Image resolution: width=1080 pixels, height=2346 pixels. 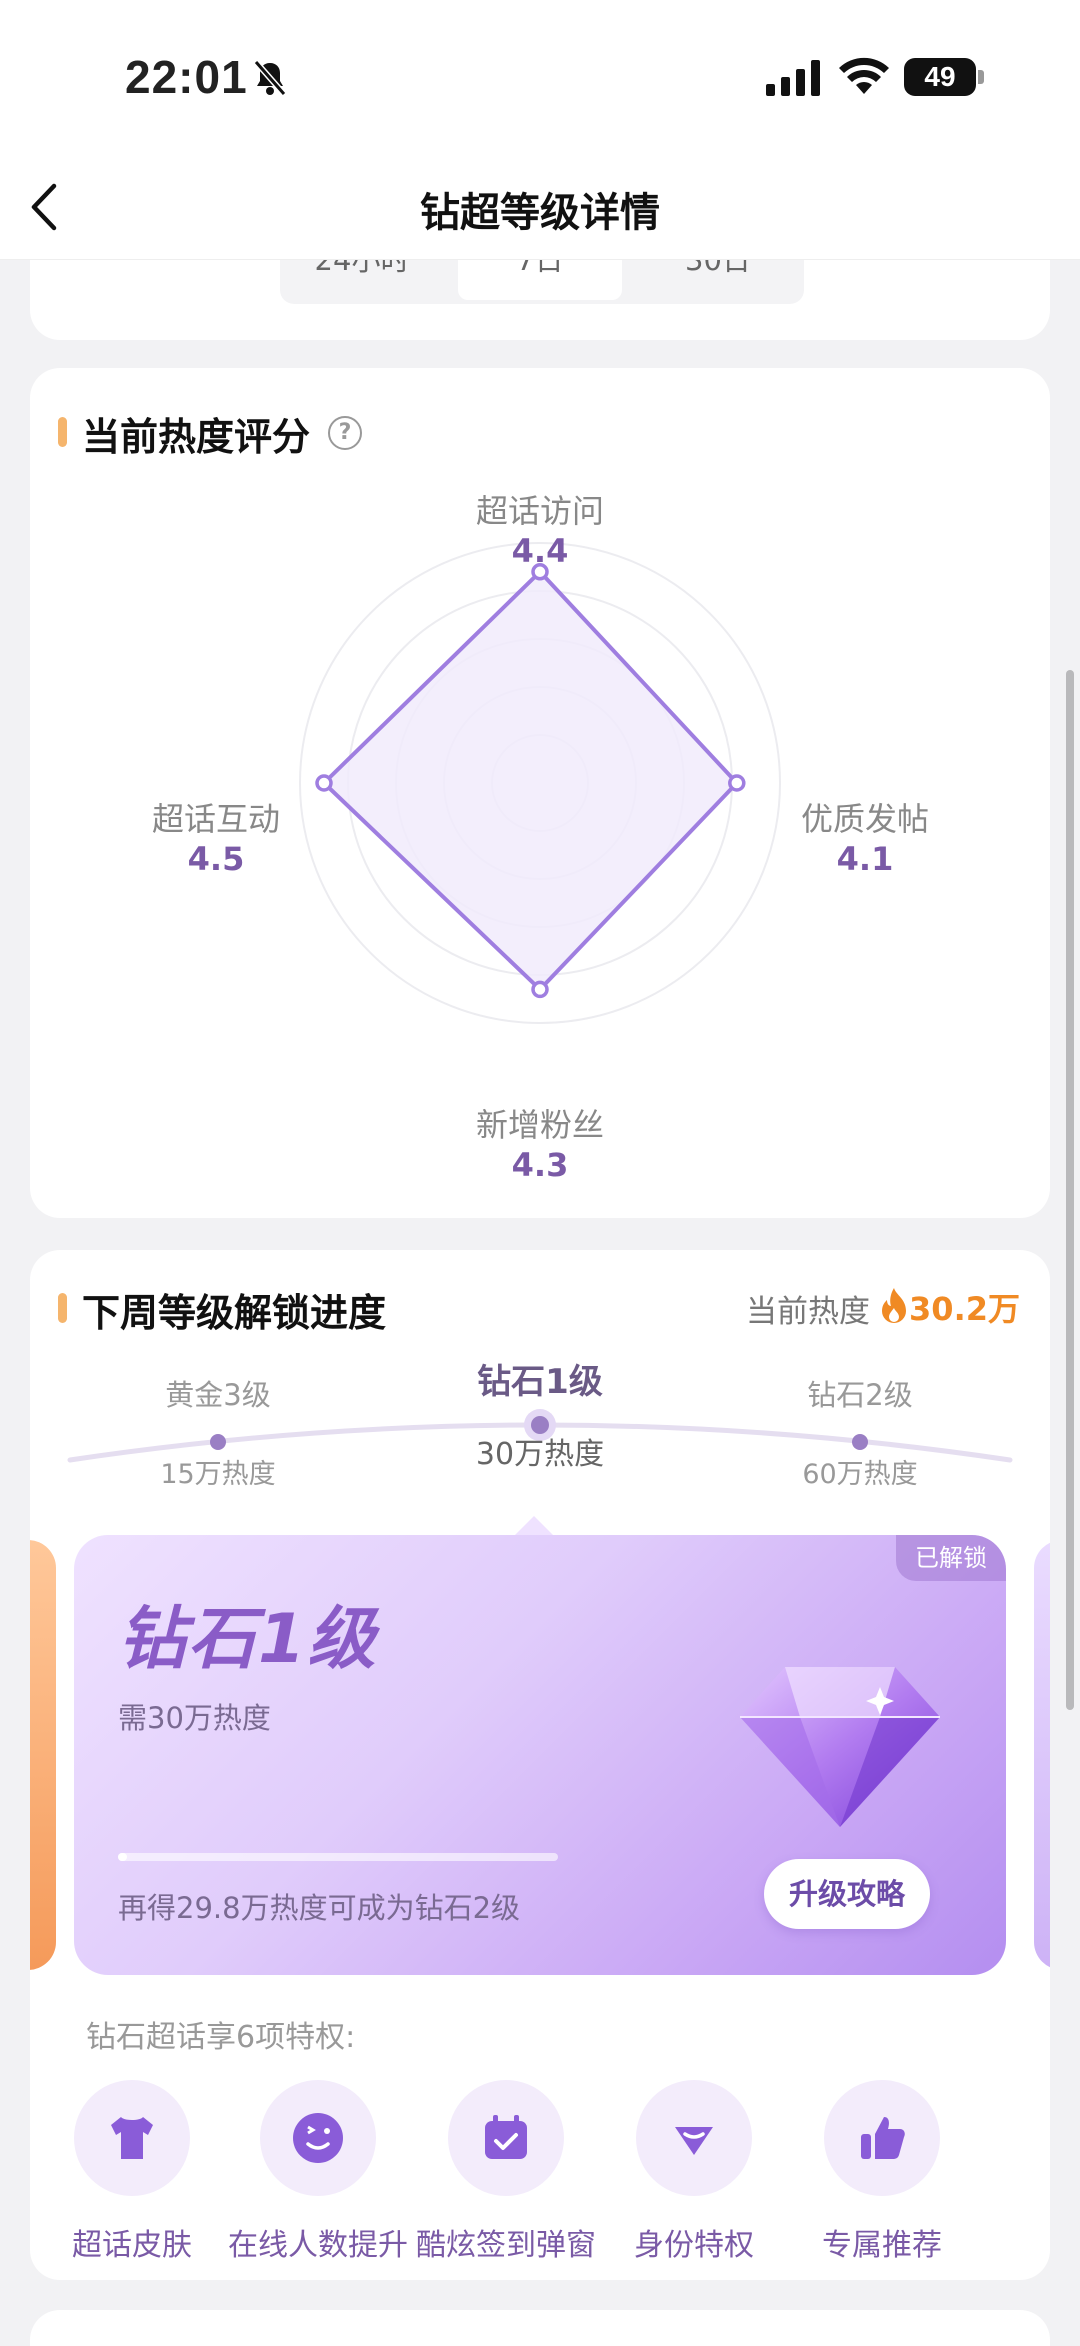 What do you see at coordinates (215, 819) in the screenshot?
I see `axis-name-interact: 超话互动` at bounding box center [215, 819].